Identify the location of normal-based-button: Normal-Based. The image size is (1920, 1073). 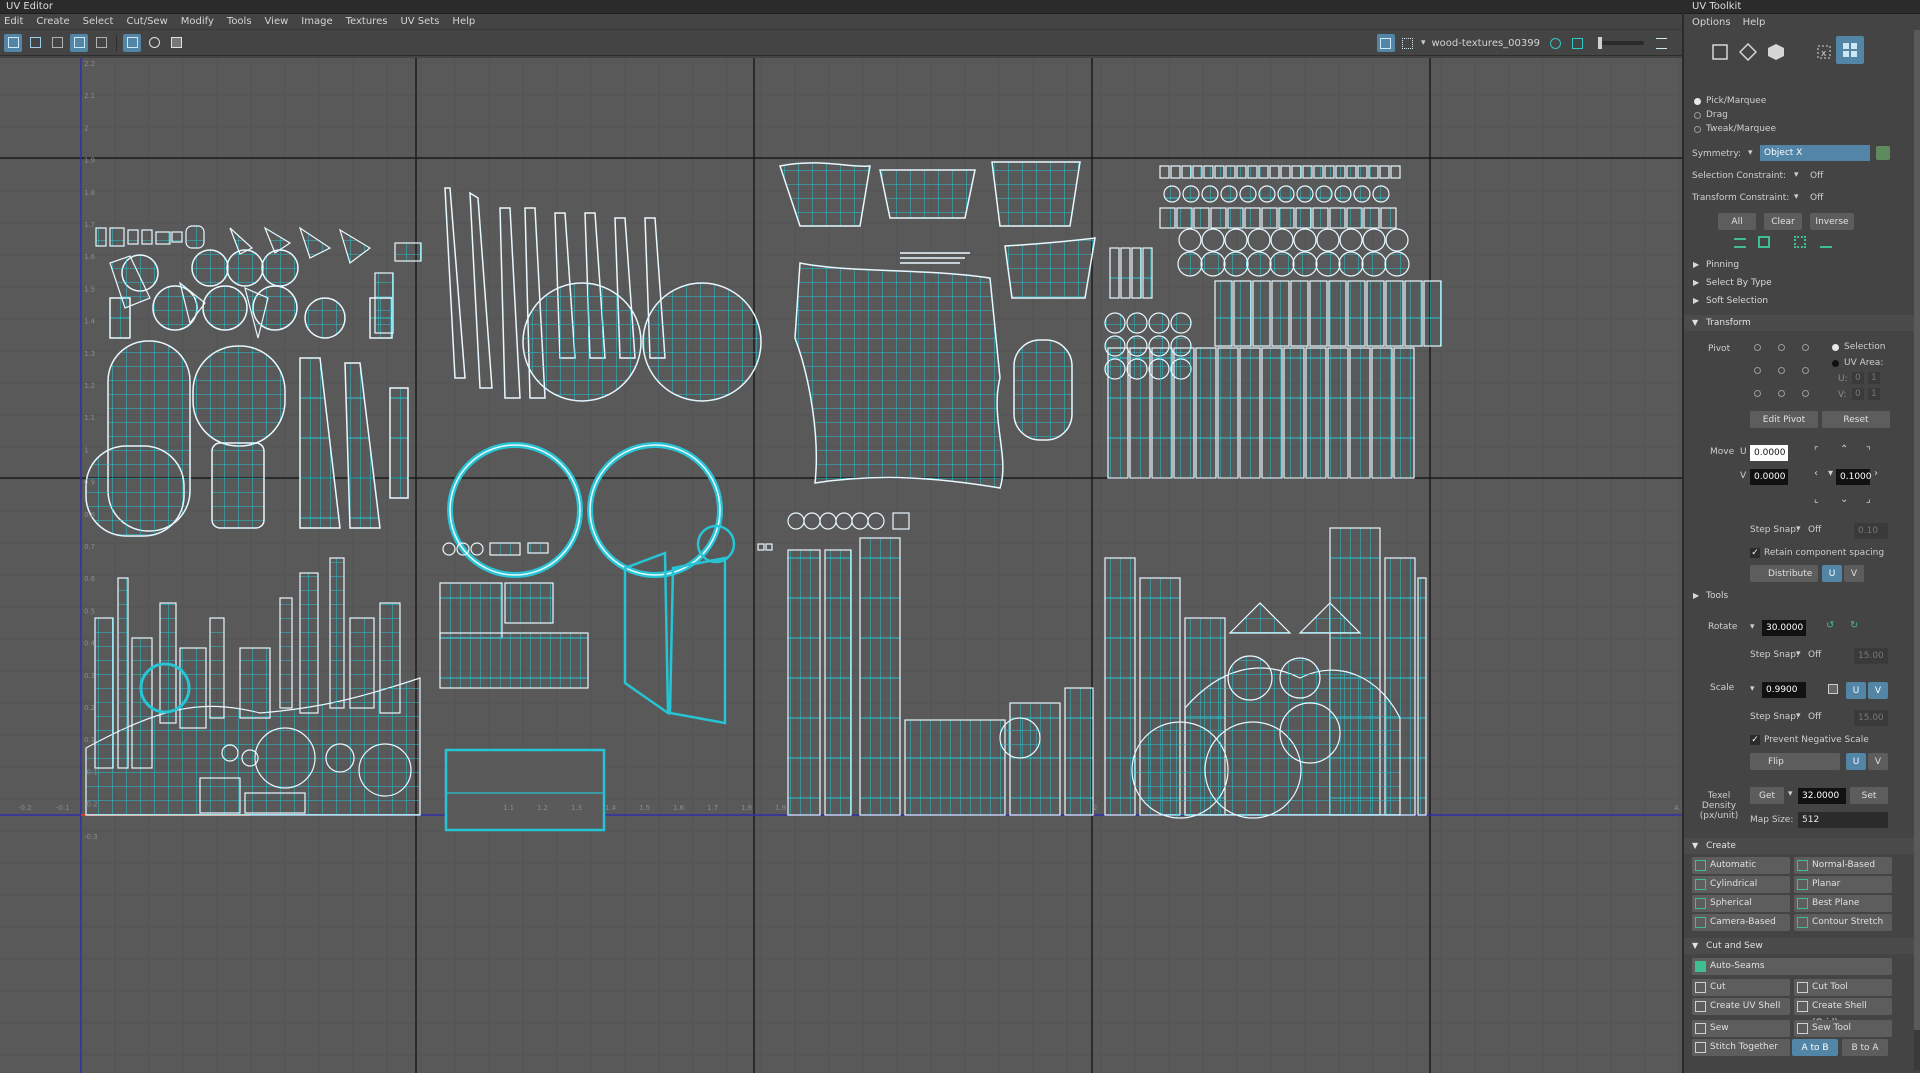
(1843, 865).